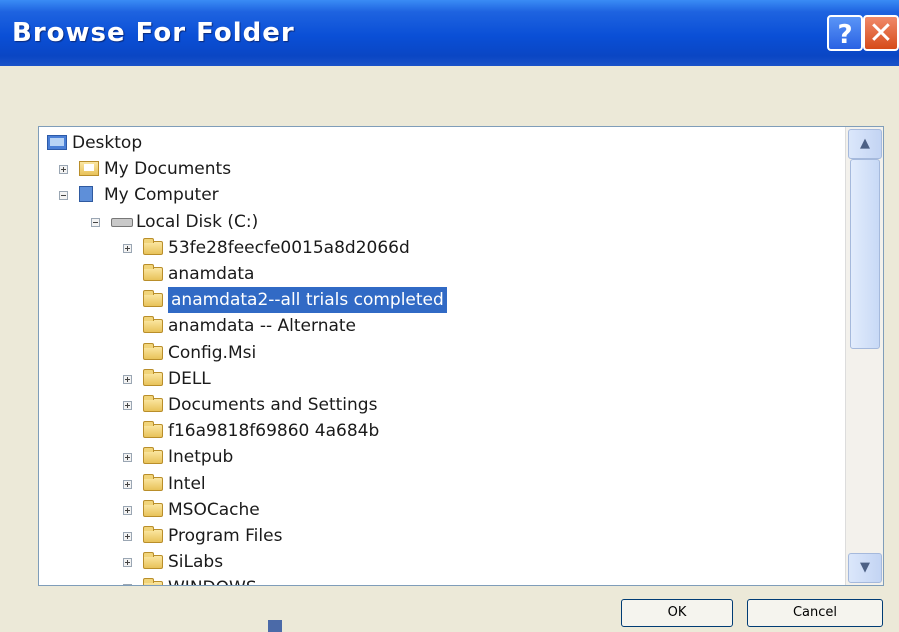  I want to click on scroll-down-button: ▼, so click(865, 568).